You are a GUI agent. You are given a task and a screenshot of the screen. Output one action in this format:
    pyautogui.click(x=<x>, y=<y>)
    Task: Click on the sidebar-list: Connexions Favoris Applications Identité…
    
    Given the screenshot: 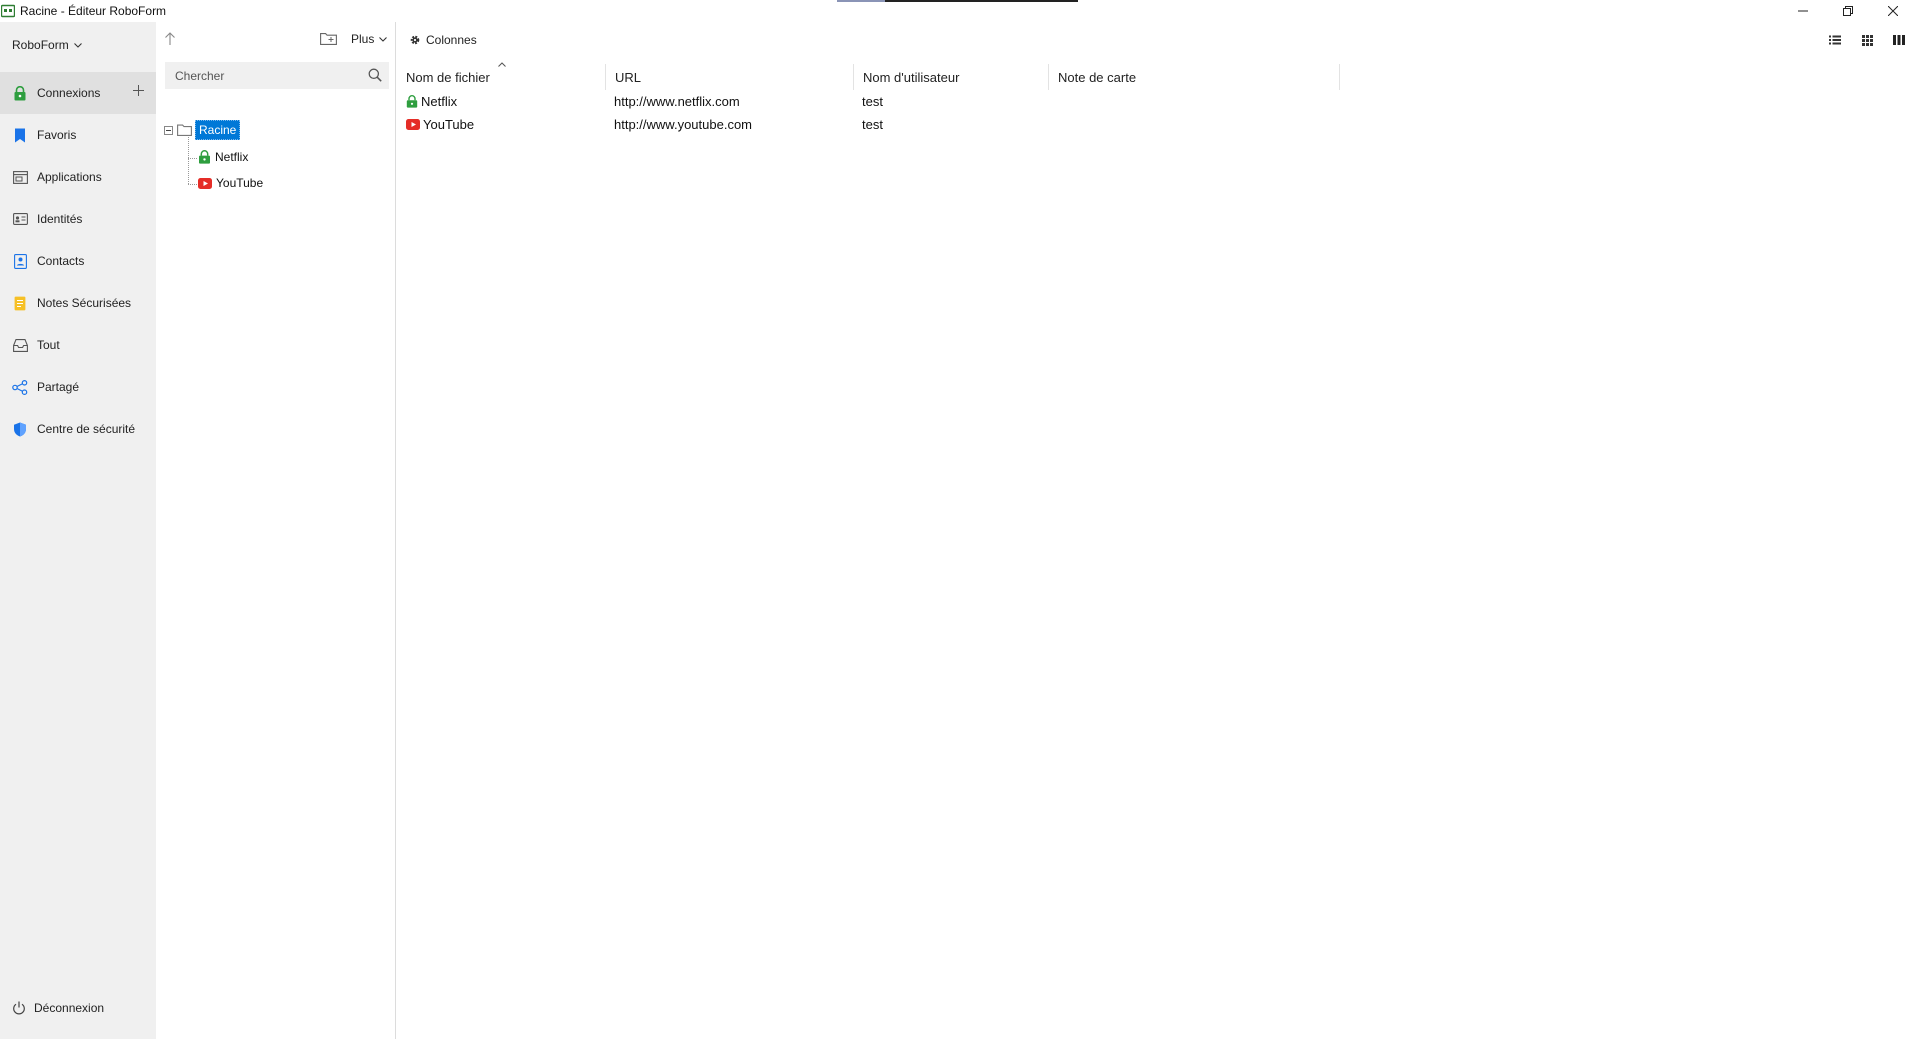 What is the action you would take?
    pyautogui.click(x=78, y=261)
    